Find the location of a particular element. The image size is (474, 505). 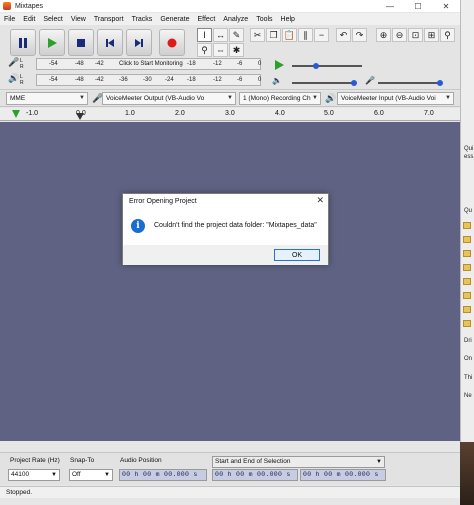

snap-to-select: Off ▼ is located at coordinates (91, 475).